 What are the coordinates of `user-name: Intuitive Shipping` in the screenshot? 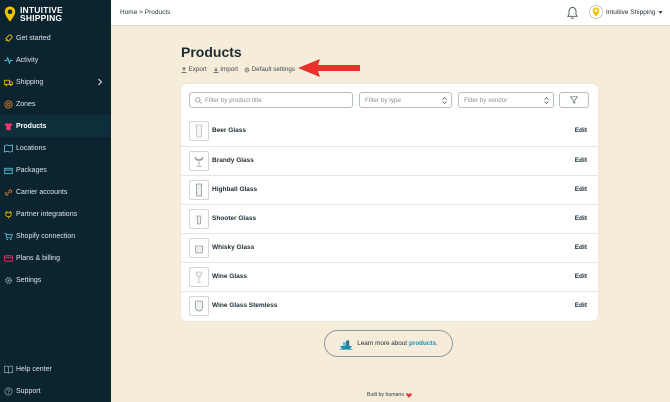 It's located at (631, 12).